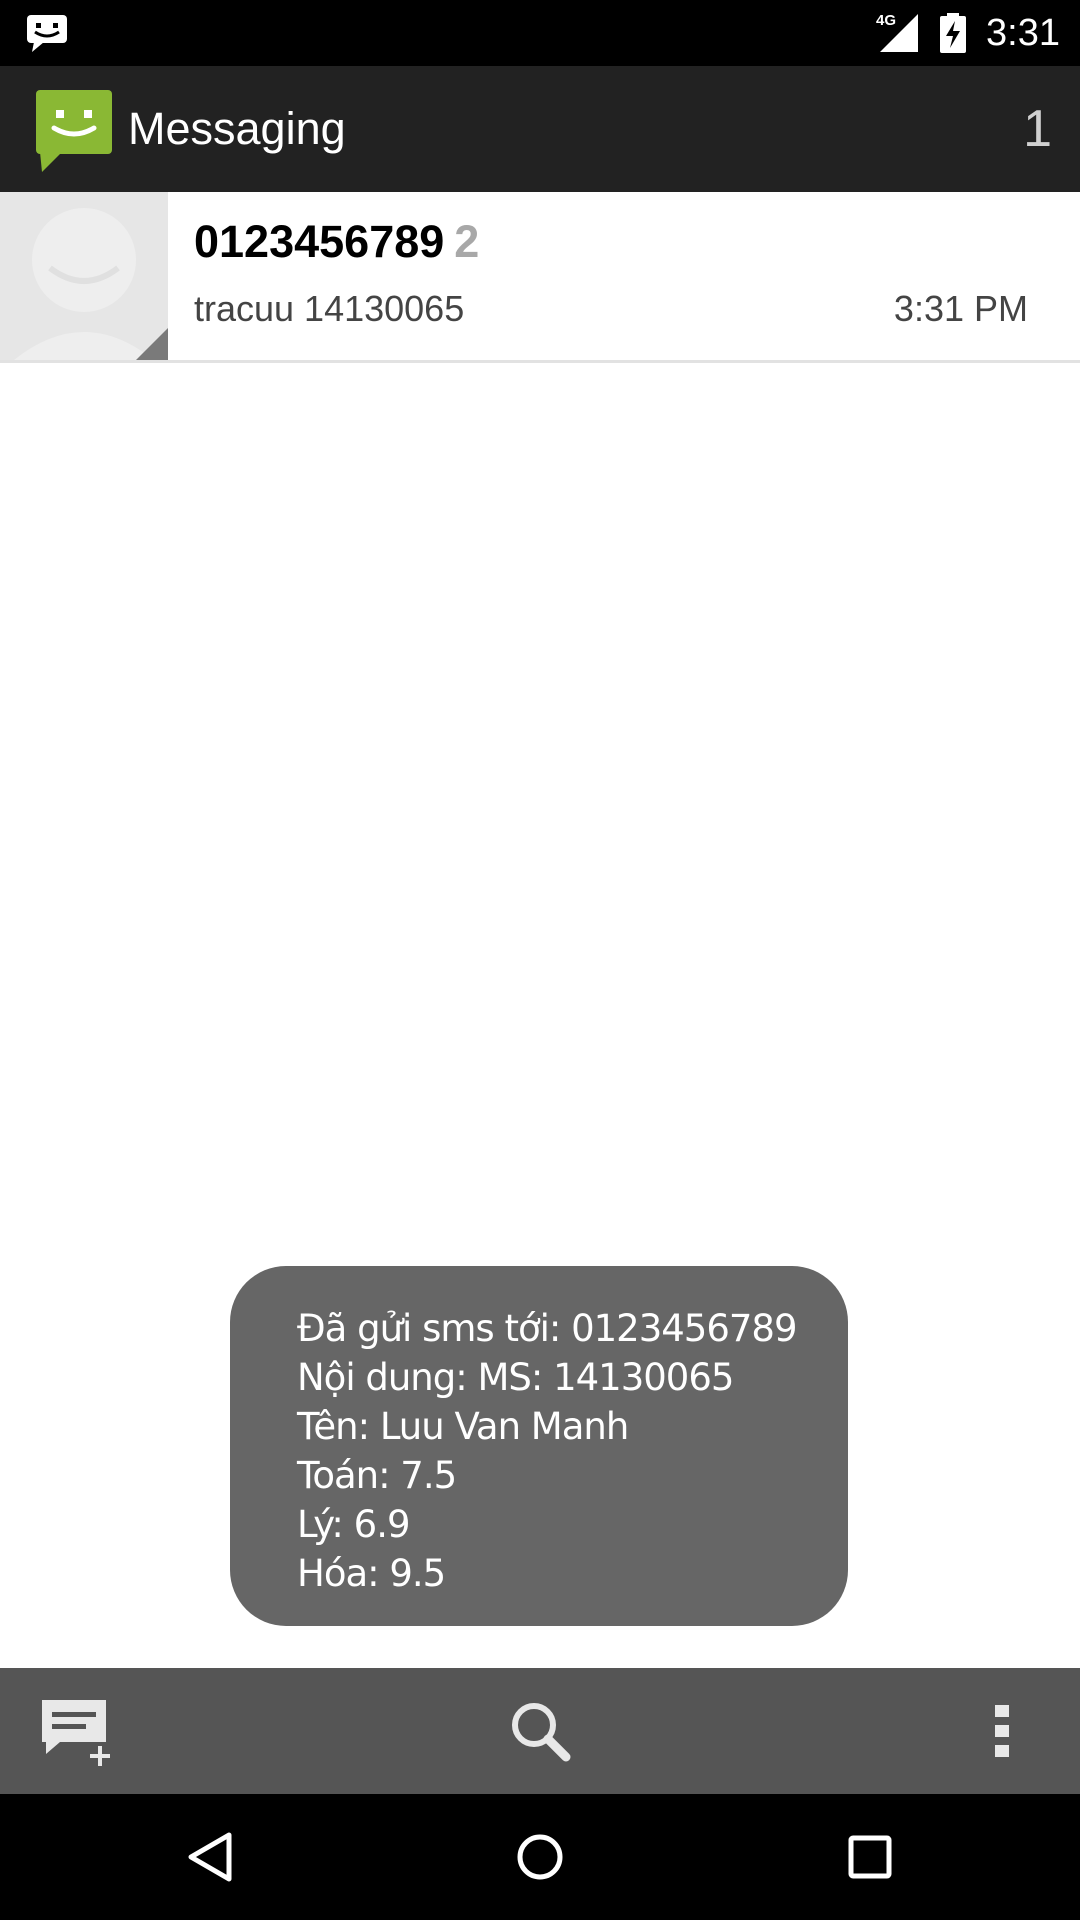  What do you see at coordinates (237, 128) in the screenshot?
I see `app-title: Messaging` at bounding box center [237, 128].